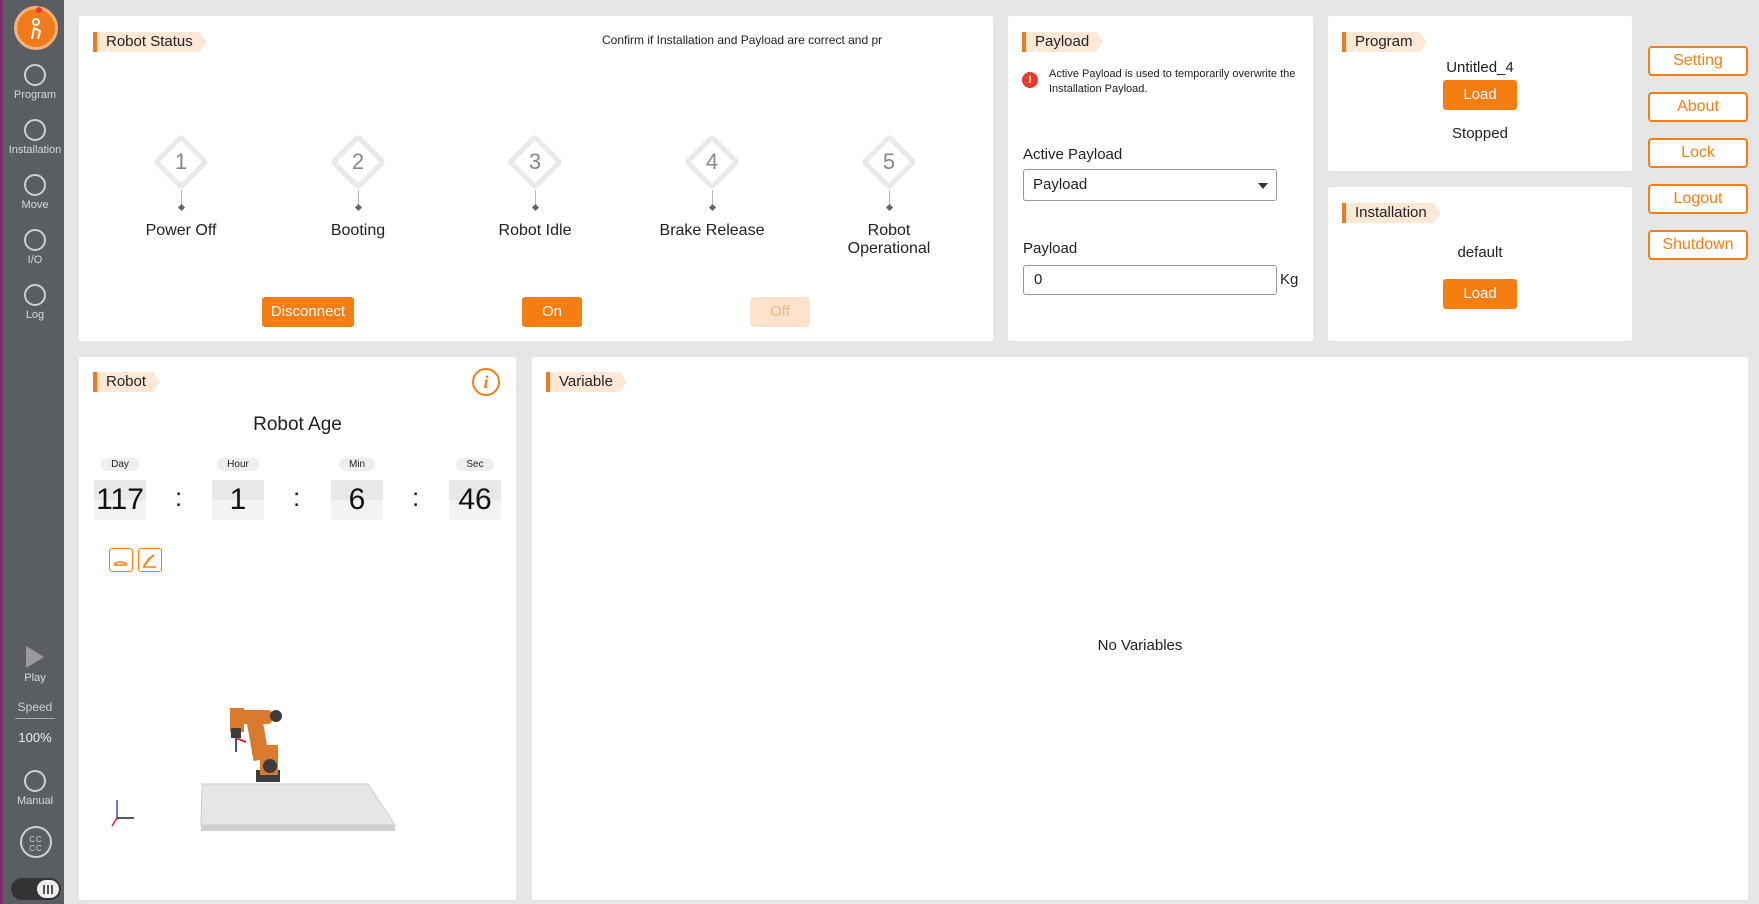 Image resolution: width=1759 pixels, height=904 pixels. What do you see at coordinates (535, 186) in the screenshot?
I see `step-robot-idle: 3 Robot Idle` at bounding box center [535, 186].